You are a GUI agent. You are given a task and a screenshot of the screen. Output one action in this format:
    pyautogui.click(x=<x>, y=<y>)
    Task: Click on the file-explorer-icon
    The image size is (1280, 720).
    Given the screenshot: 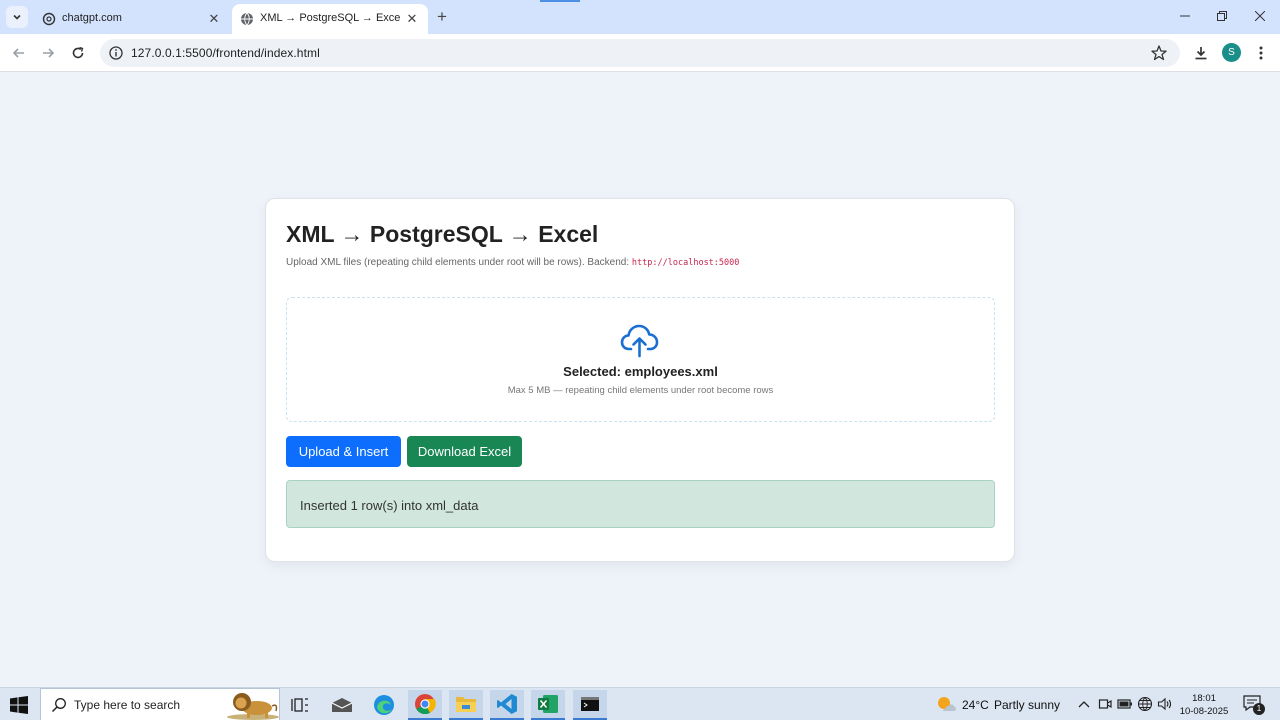 What is the action you would take?
    pyautogui.click(x=466, y=704)
    